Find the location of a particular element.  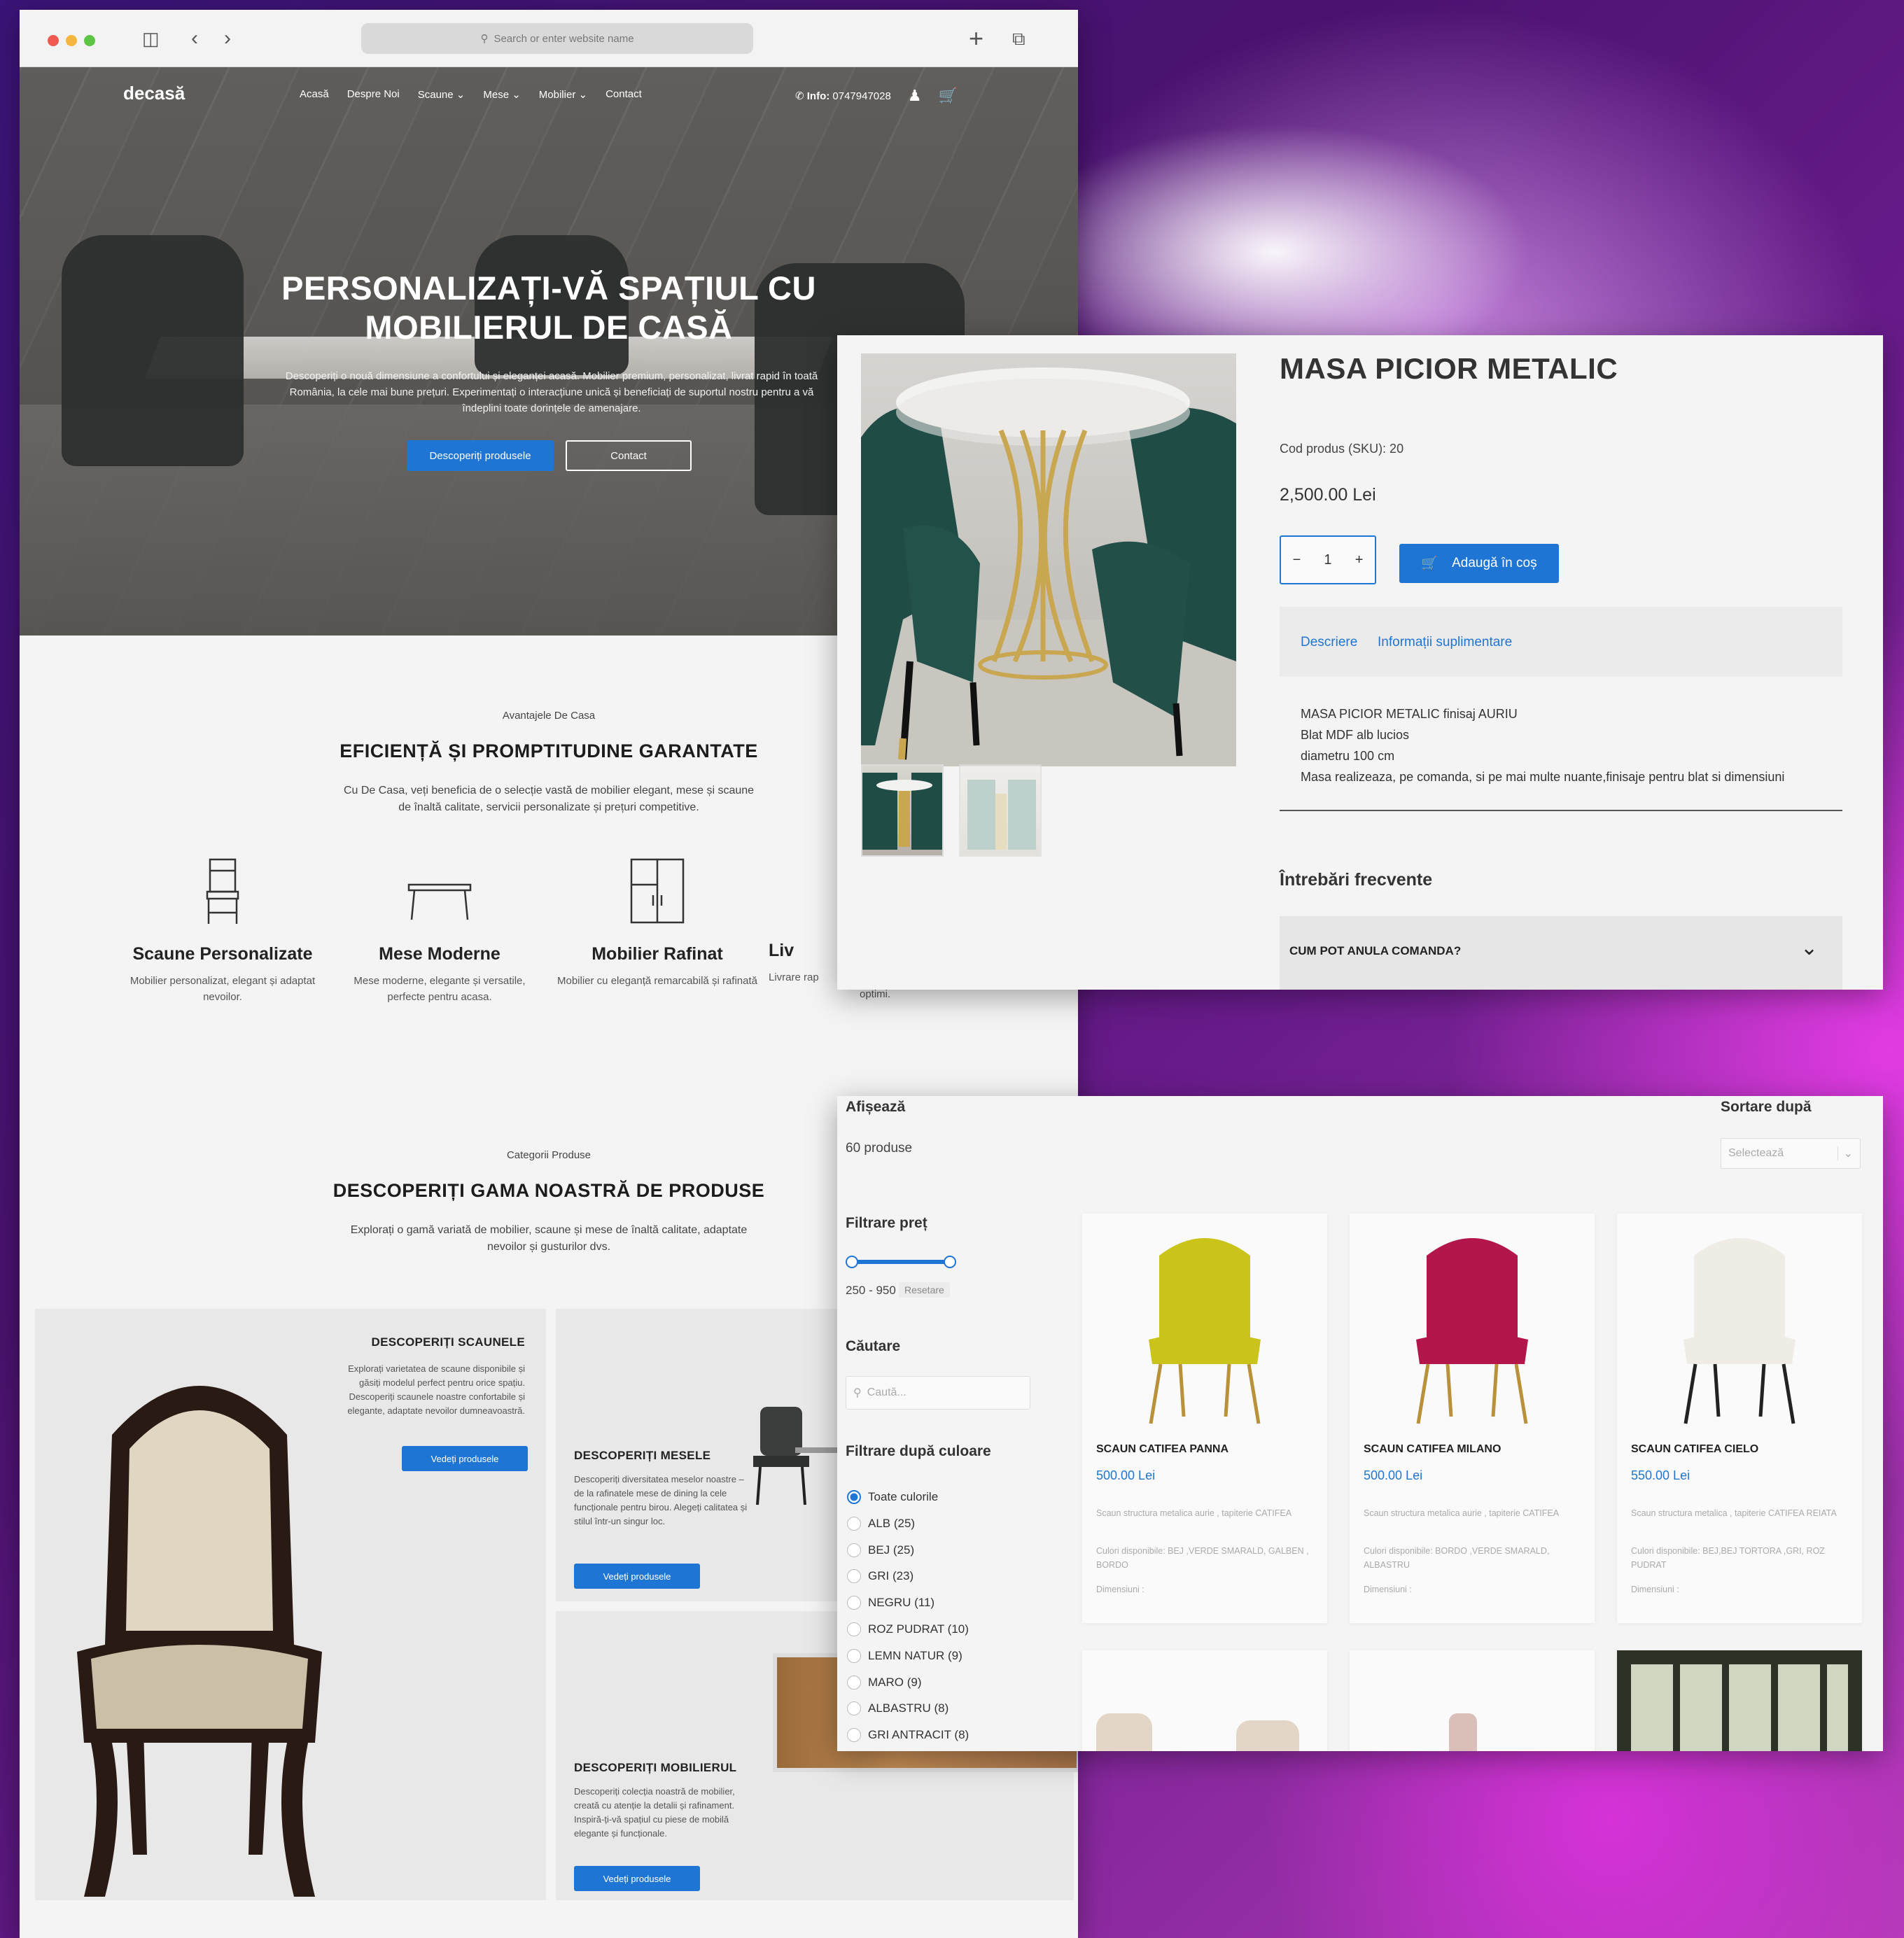

color-option-label: ALBASTRU (8) is located at coordinates (908, 1708).